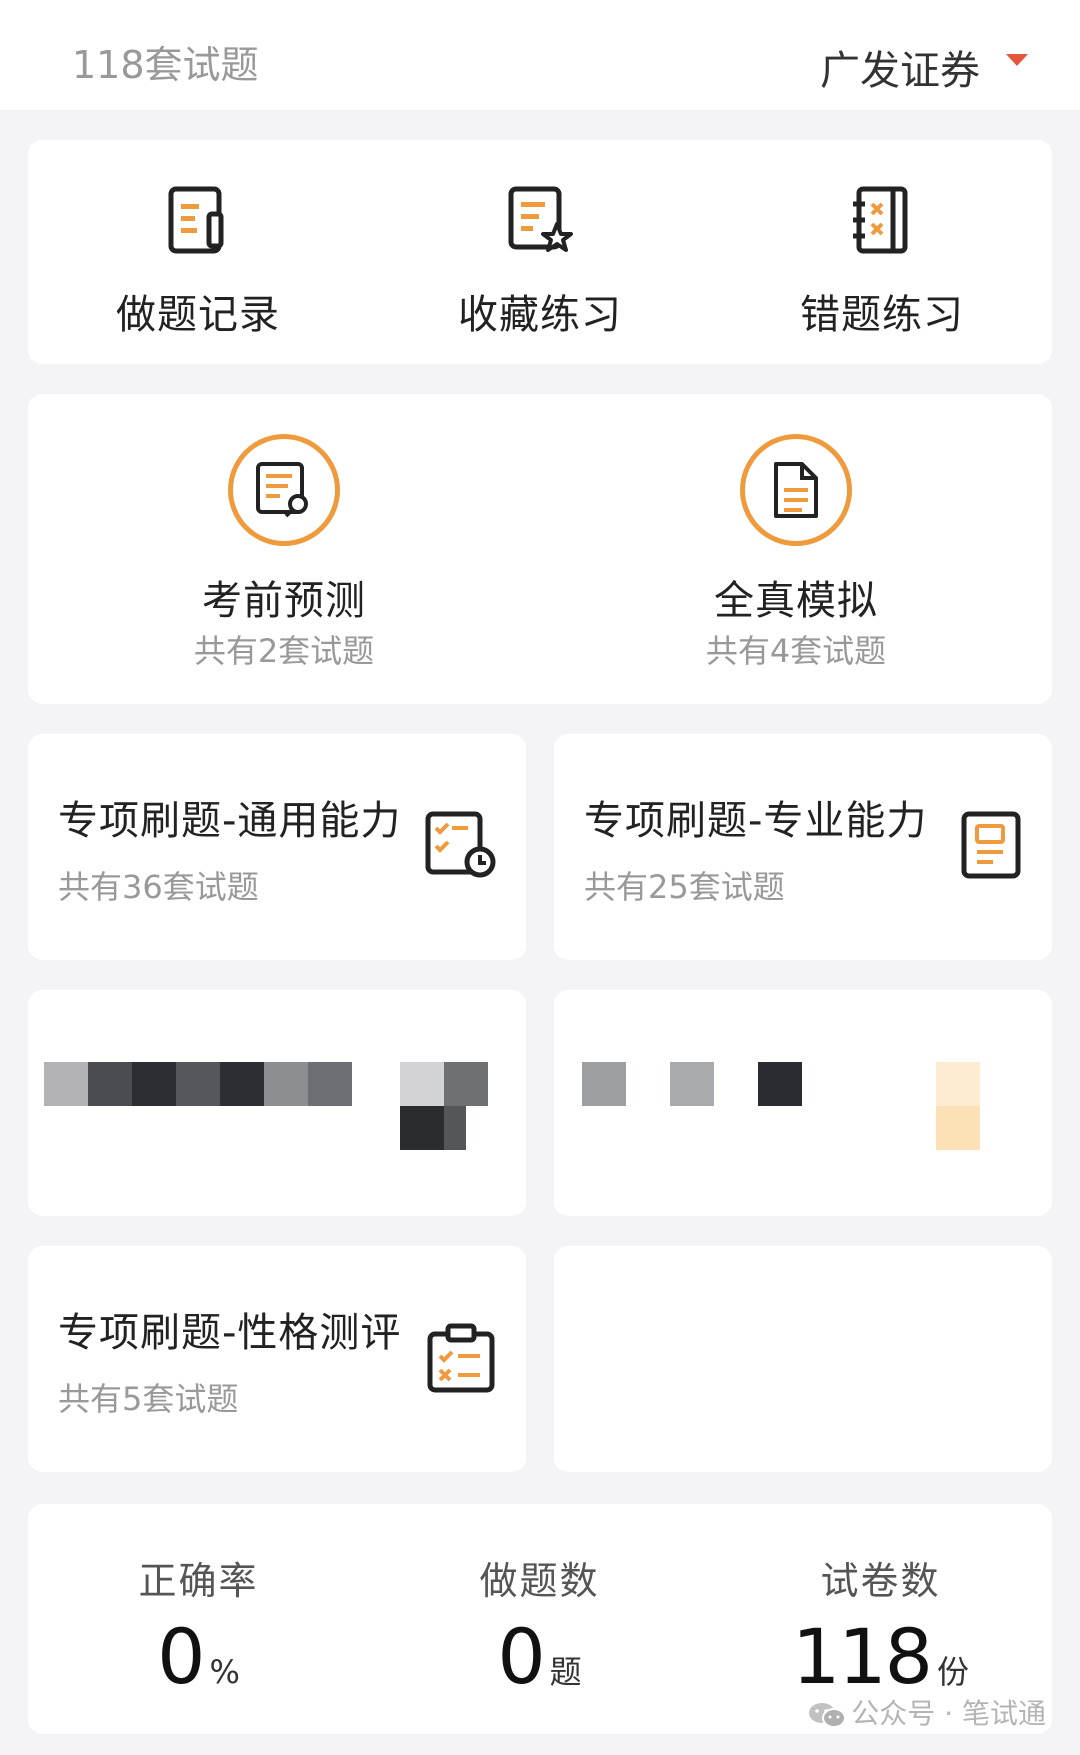 This screenshot has height=1755, width=1080. I want to click on papers-unit: 份, so click(953, 1672).